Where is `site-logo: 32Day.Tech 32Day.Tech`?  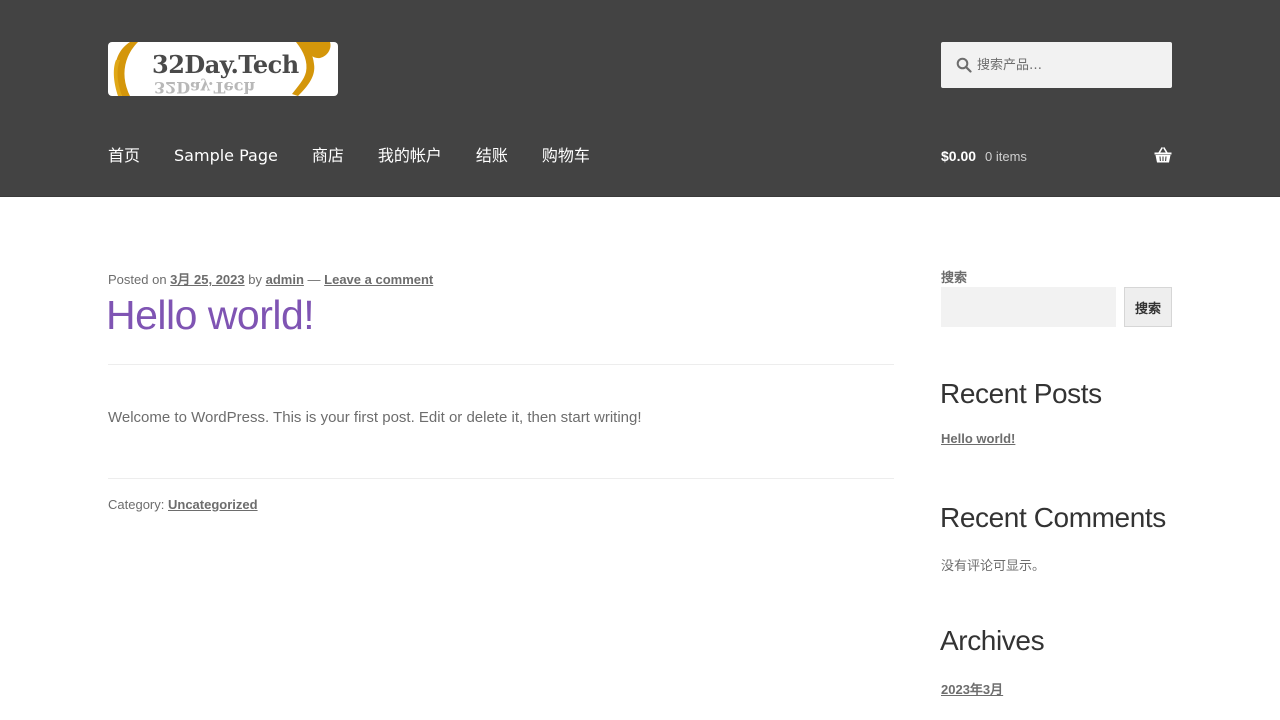
site-logo: 32Day.Tech 32Day.Tech is located at coordinates (223, 69).